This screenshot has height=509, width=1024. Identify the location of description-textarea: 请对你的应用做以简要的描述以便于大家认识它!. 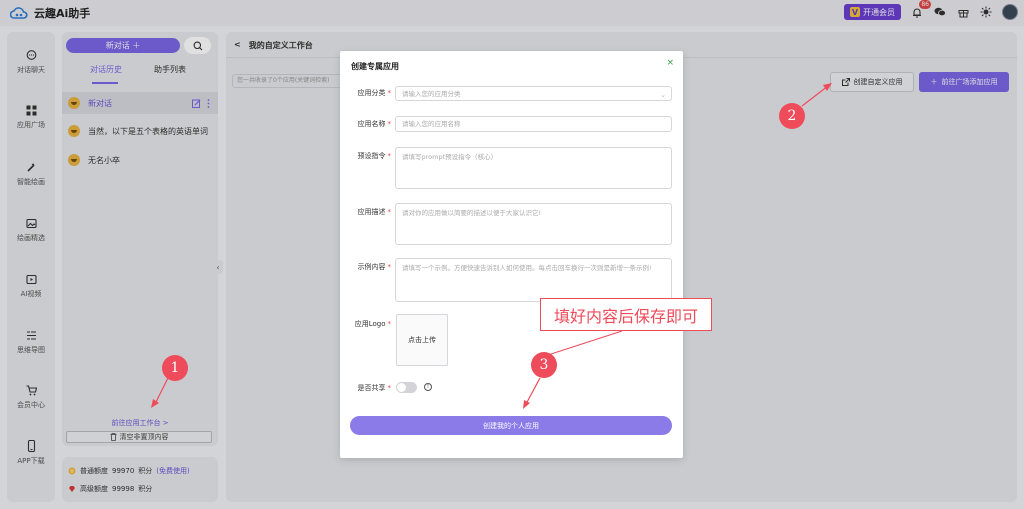
(533, 224).